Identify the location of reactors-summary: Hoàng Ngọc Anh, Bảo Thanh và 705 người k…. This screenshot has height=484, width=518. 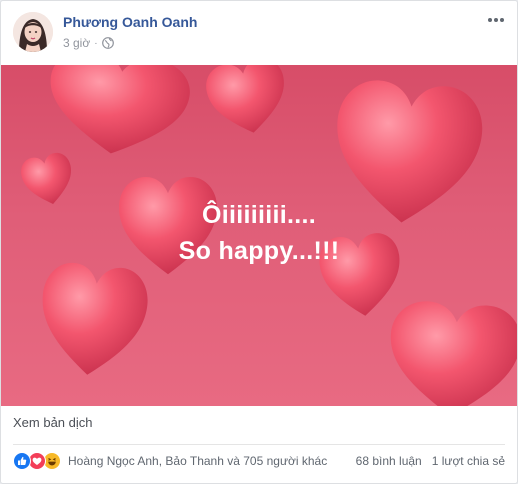
(197, 461).